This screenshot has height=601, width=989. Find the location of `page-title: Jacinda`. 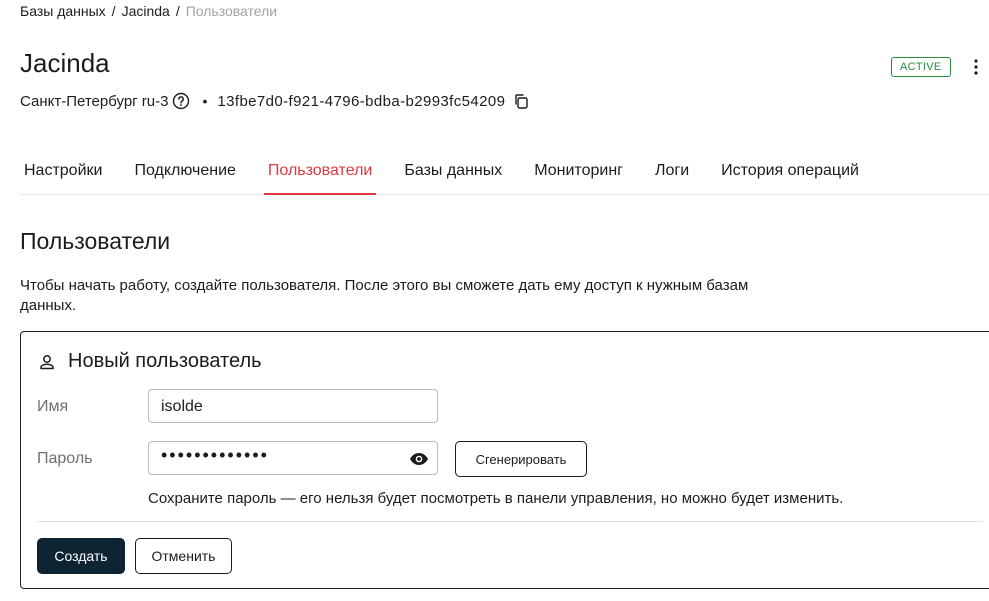

page-title: Jacinda is located at coordinates (65, 63).